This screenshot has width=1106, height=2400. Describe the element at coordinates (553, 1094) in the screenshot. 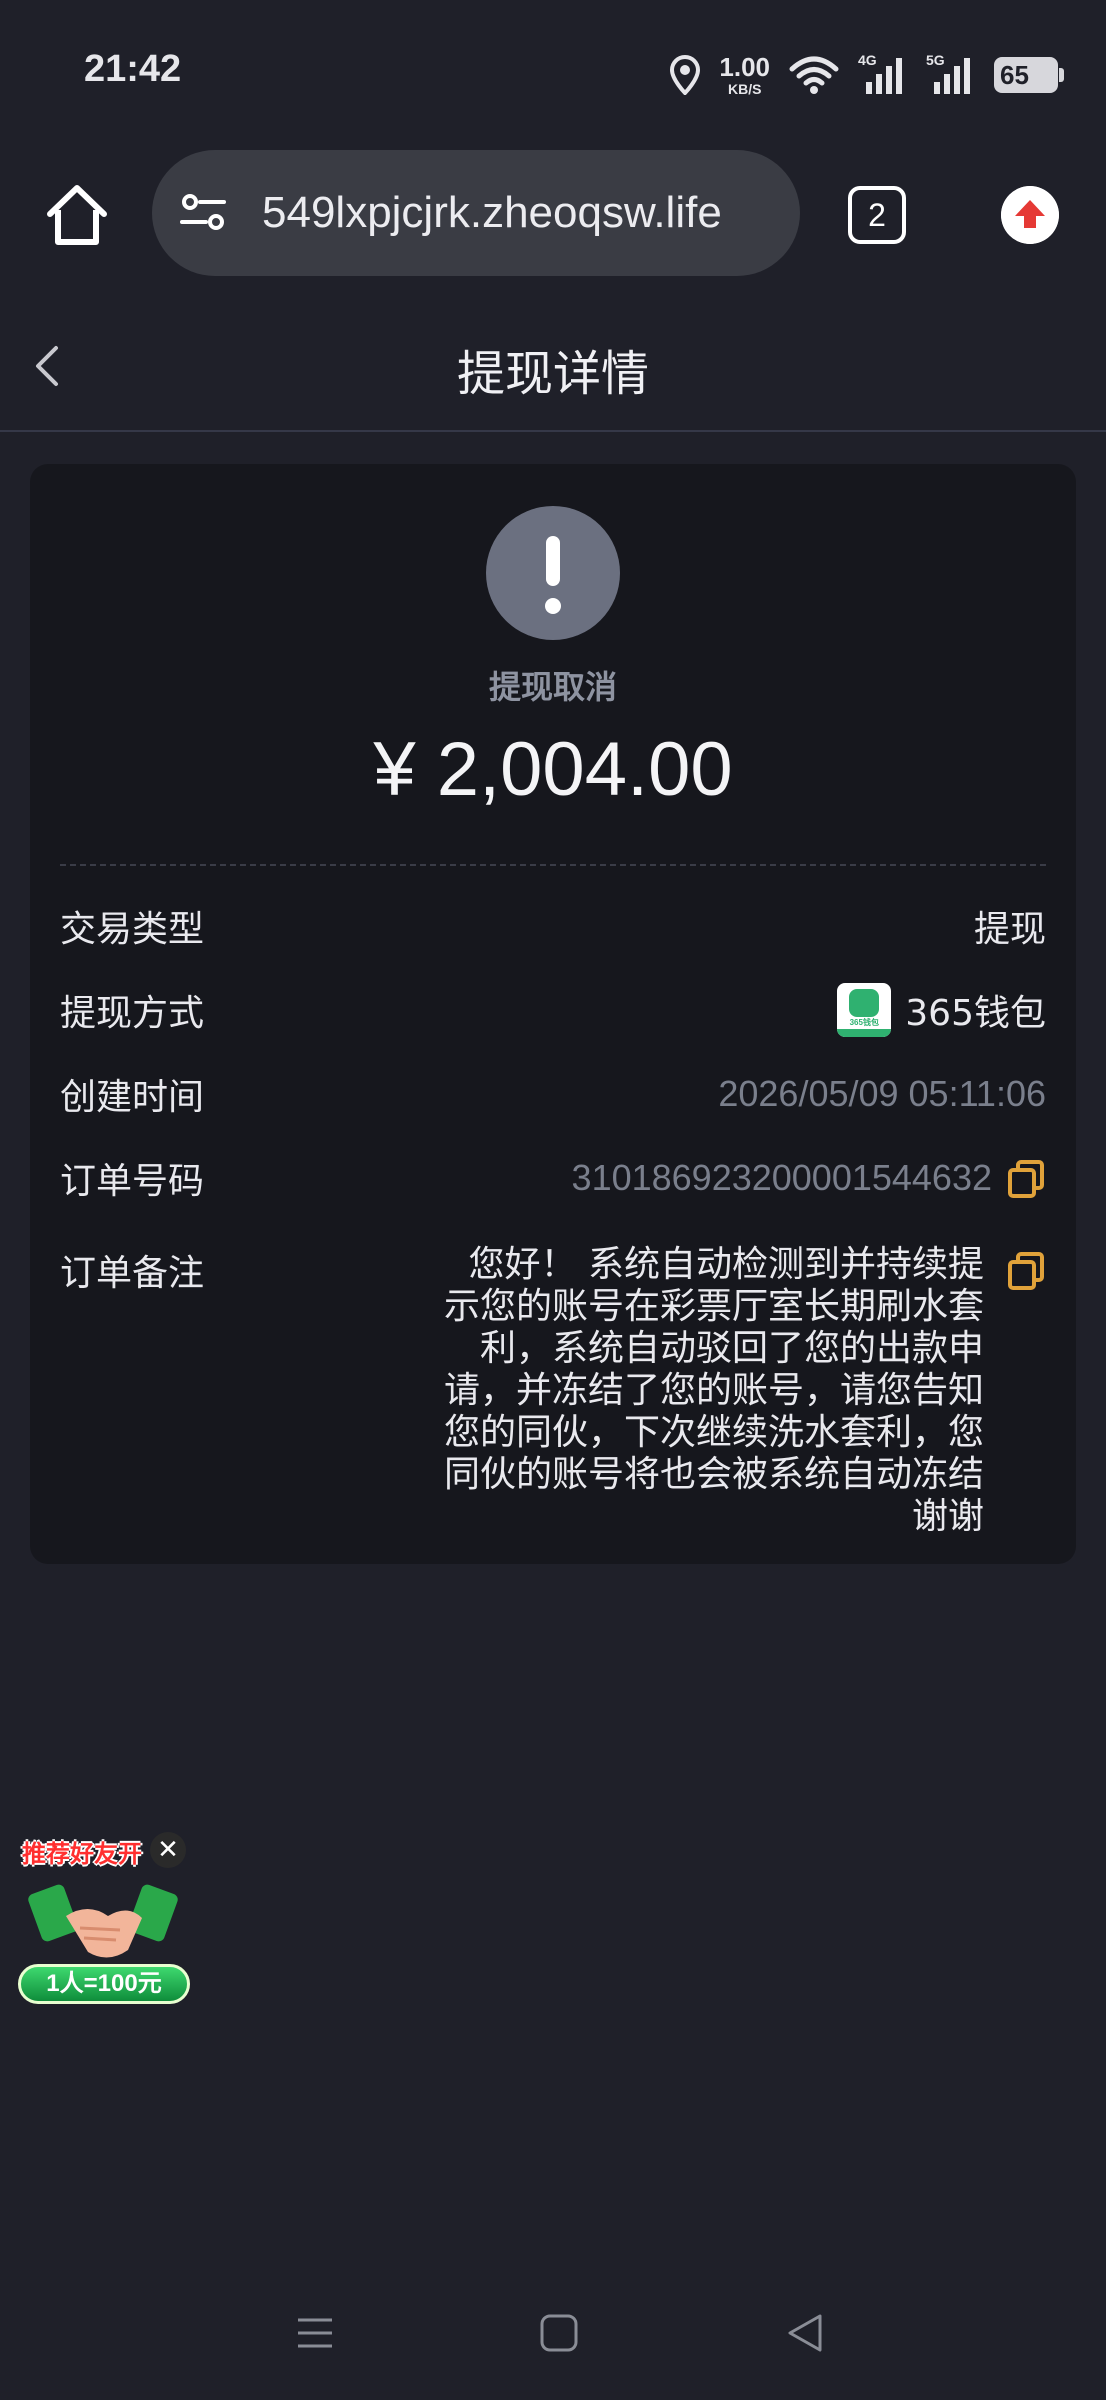

I see `row-created-time: 创建时间 2026/05/09 05:11:06` at that location.